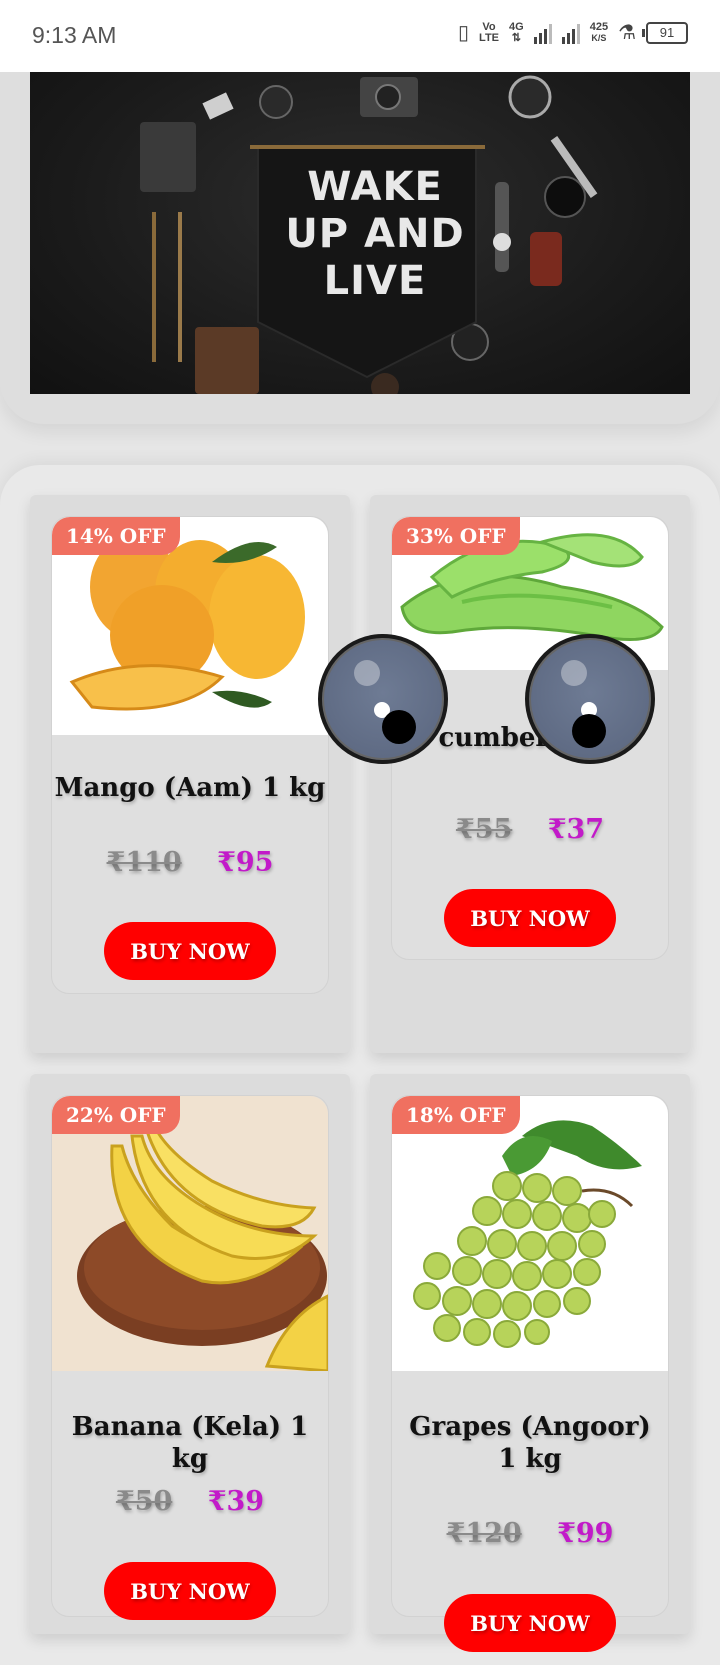  I want to click on price-row: ₹55 ₹37, so click(530, 829).